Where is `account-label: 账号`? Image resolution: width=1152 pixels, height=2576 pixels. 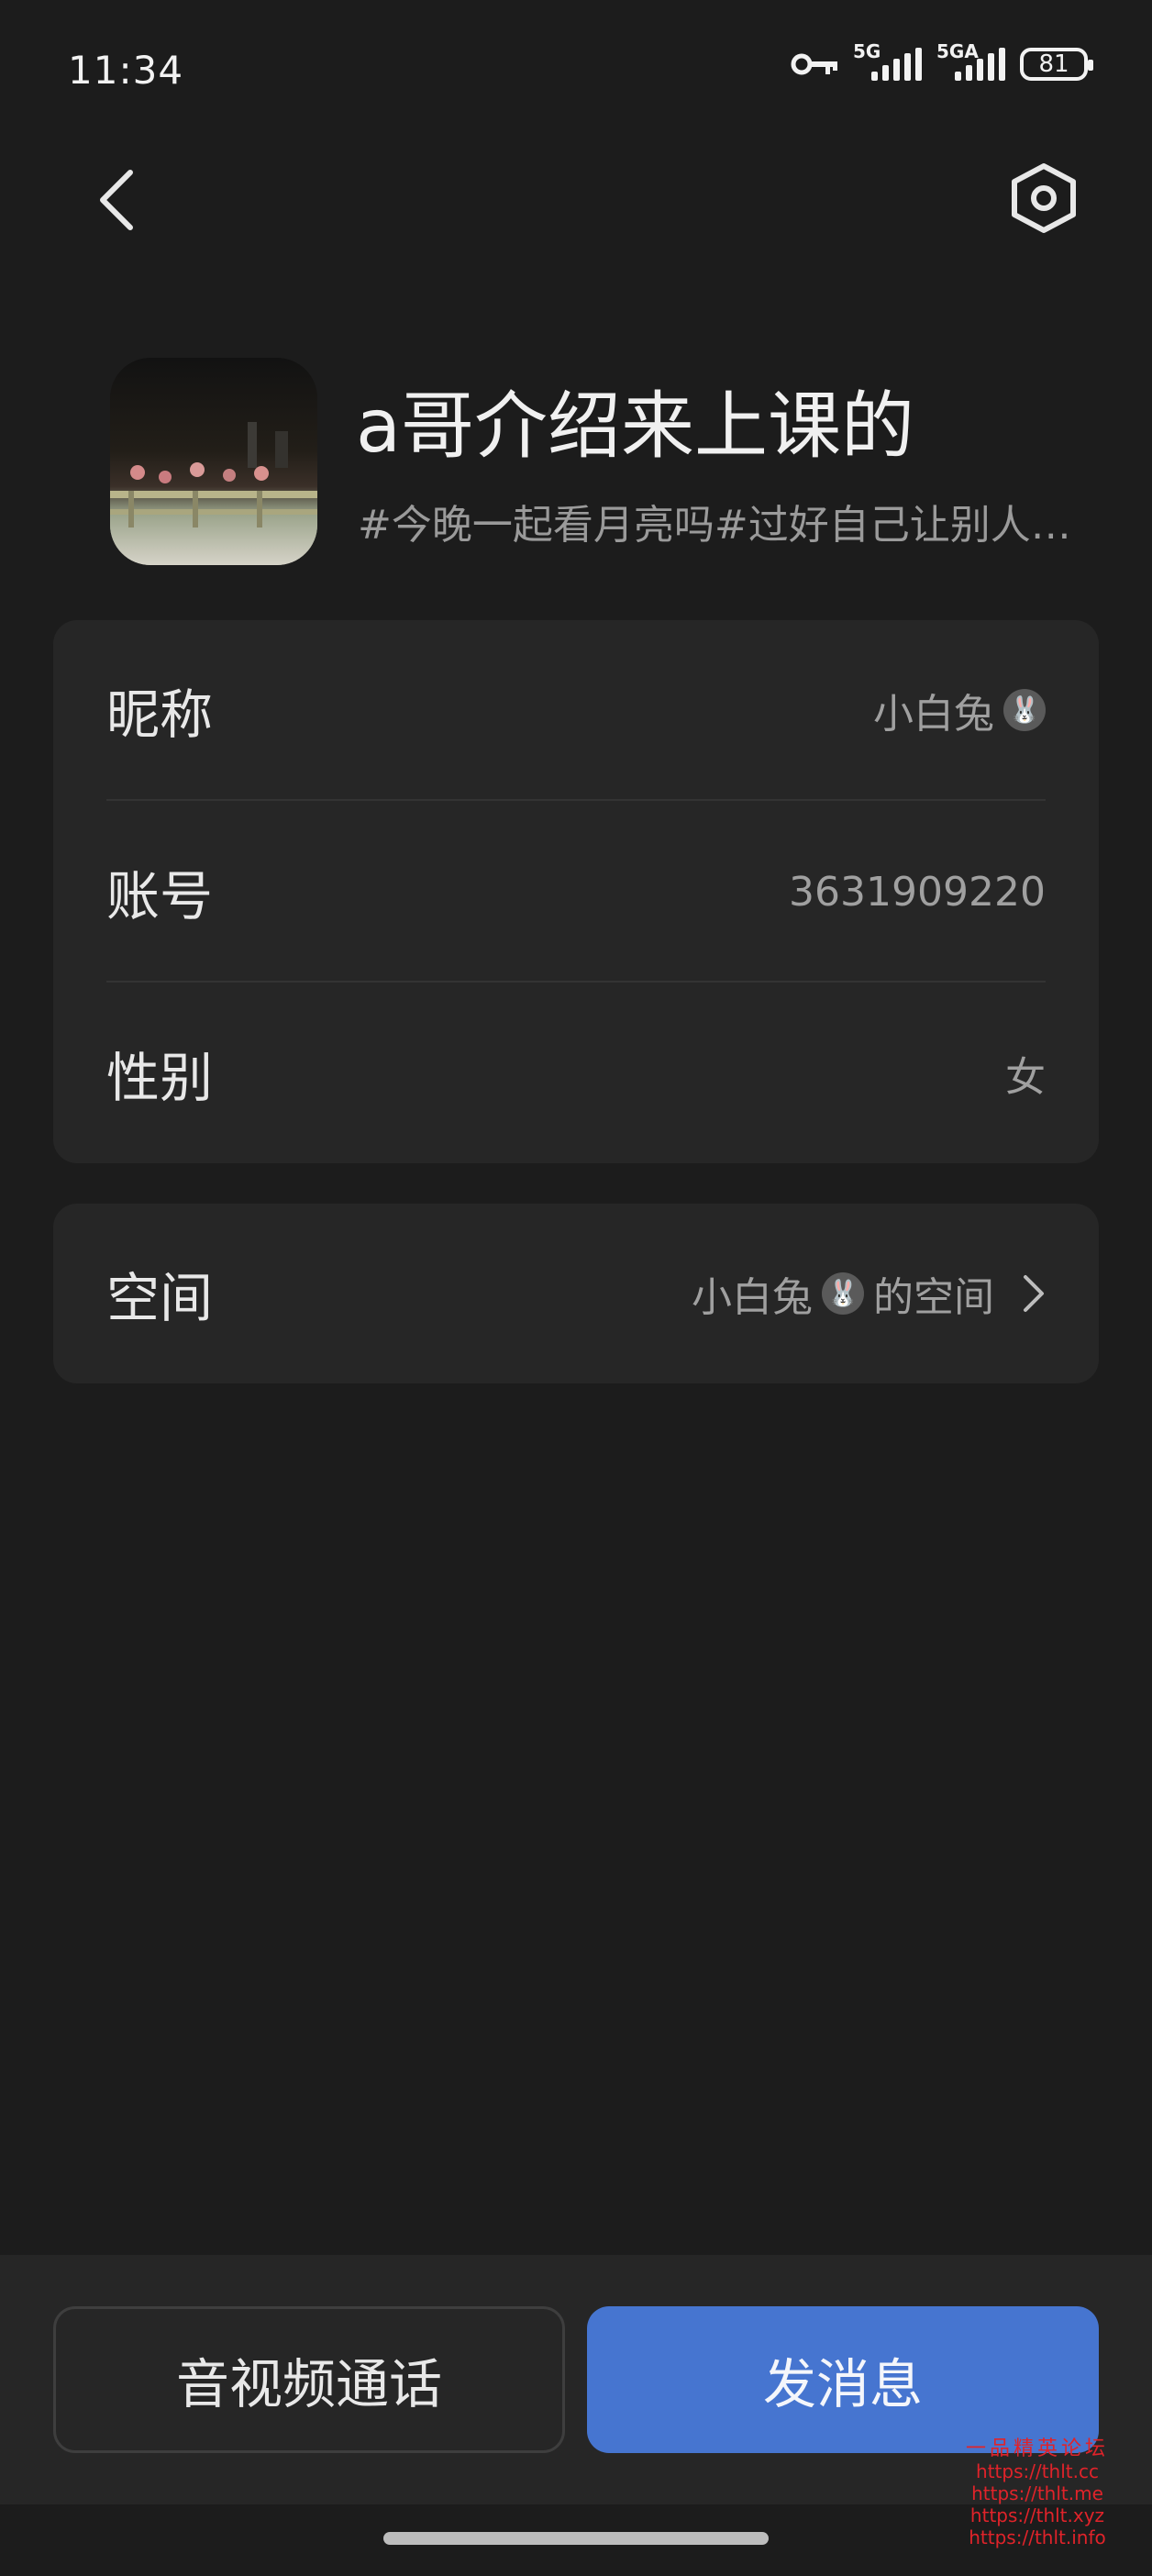 account-label: 账号 is located at coordinates (160, 896).